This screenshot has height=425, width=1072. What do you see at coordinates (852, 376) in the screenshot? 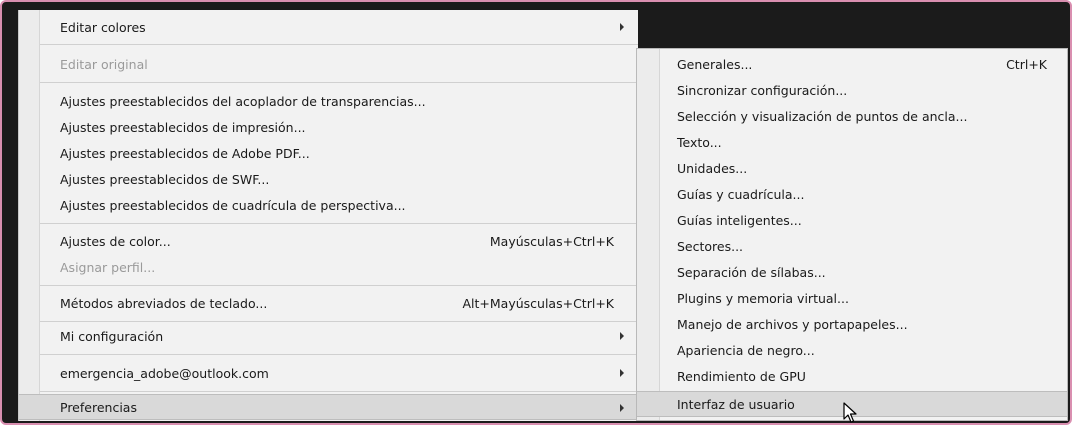
I see `submenu-item-gpu-performance: Rendimiento de GPU` at bounding box center [852, 376].